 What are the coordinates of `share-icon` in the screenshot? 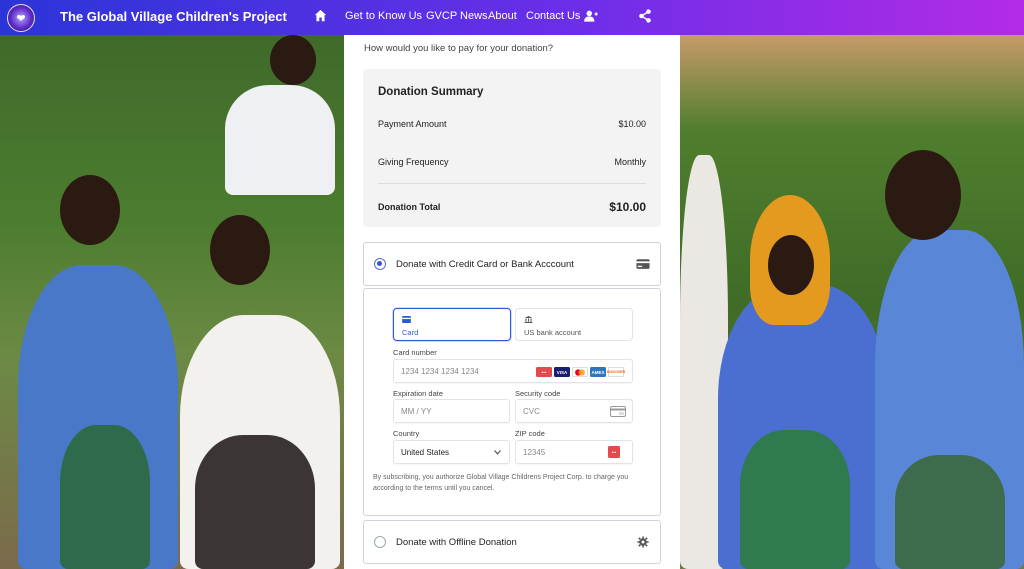 It's located at (645, 16).